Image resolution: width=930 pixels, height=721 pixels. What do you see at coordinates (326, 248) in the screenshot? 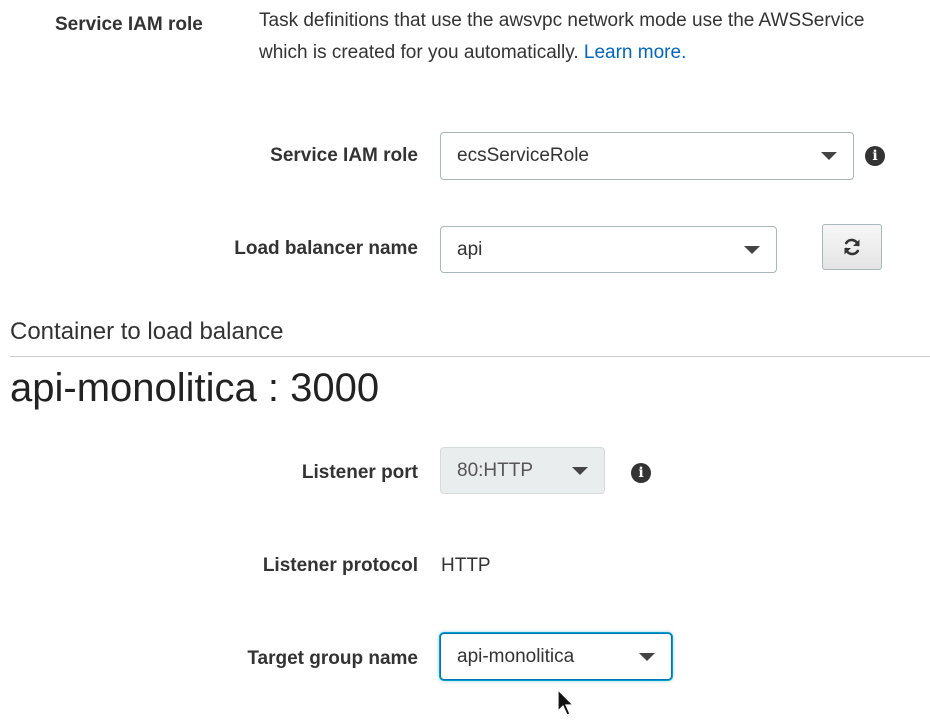
I see `load-balancer-name-label: Load balancer name` at bounding box center [326, 248].